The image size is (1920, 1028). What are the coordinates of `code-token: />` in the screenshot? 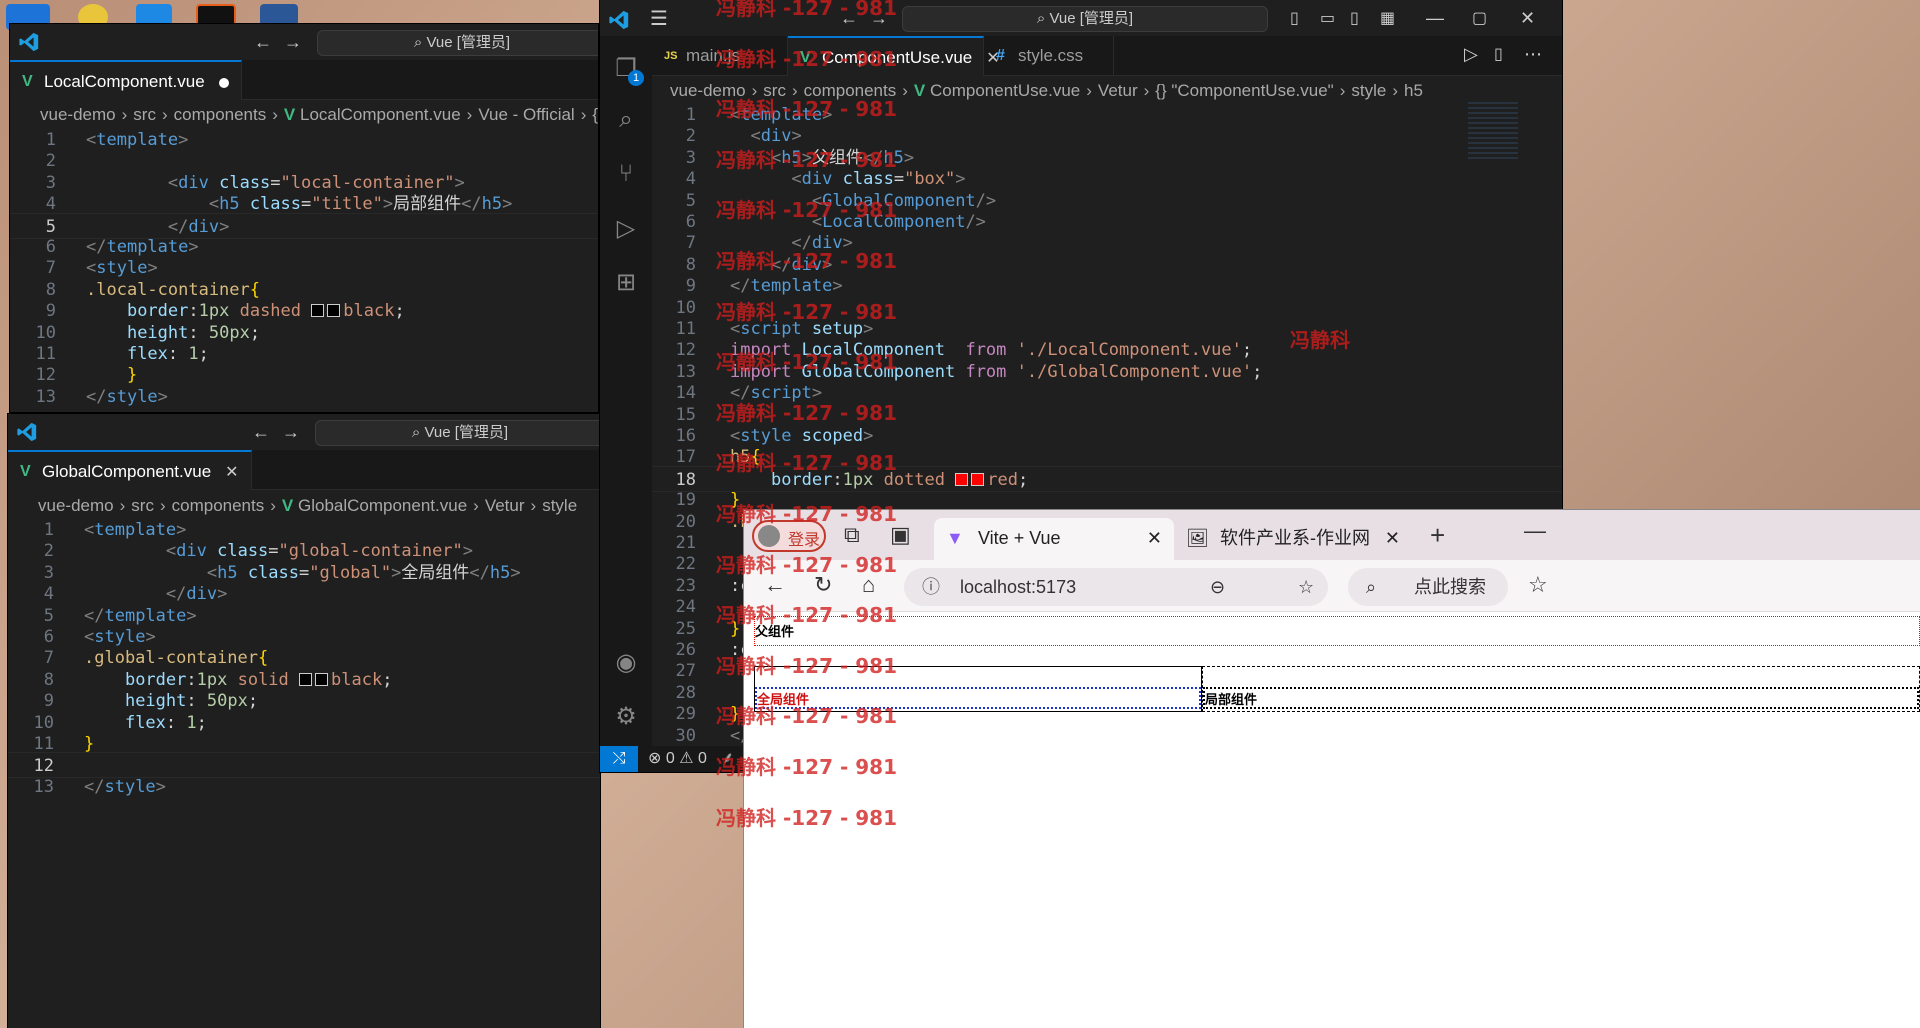 It's located at (986, 200).